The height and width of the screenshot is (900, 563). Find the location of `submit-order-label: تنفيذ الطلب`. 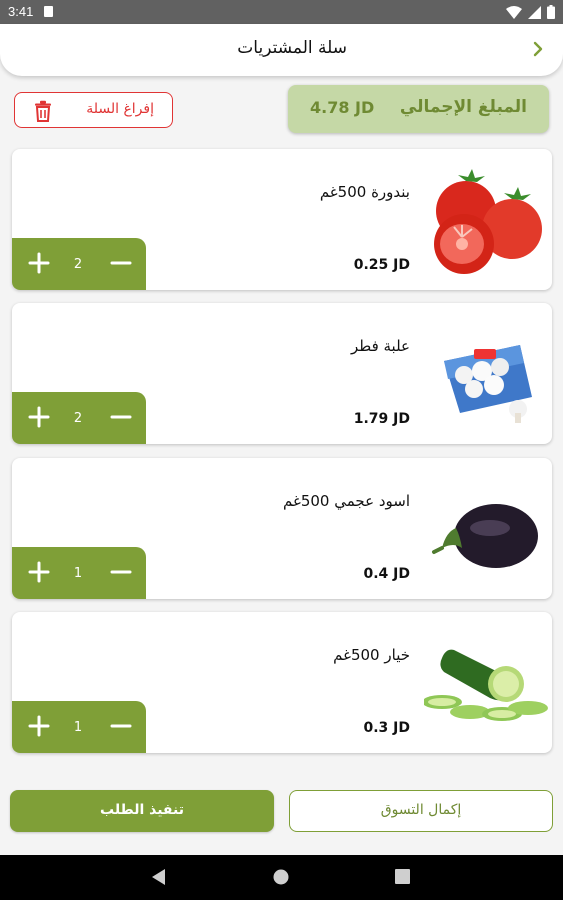

submit-order-label: تنفيذ الطلب is located at coordinates (142, 810).